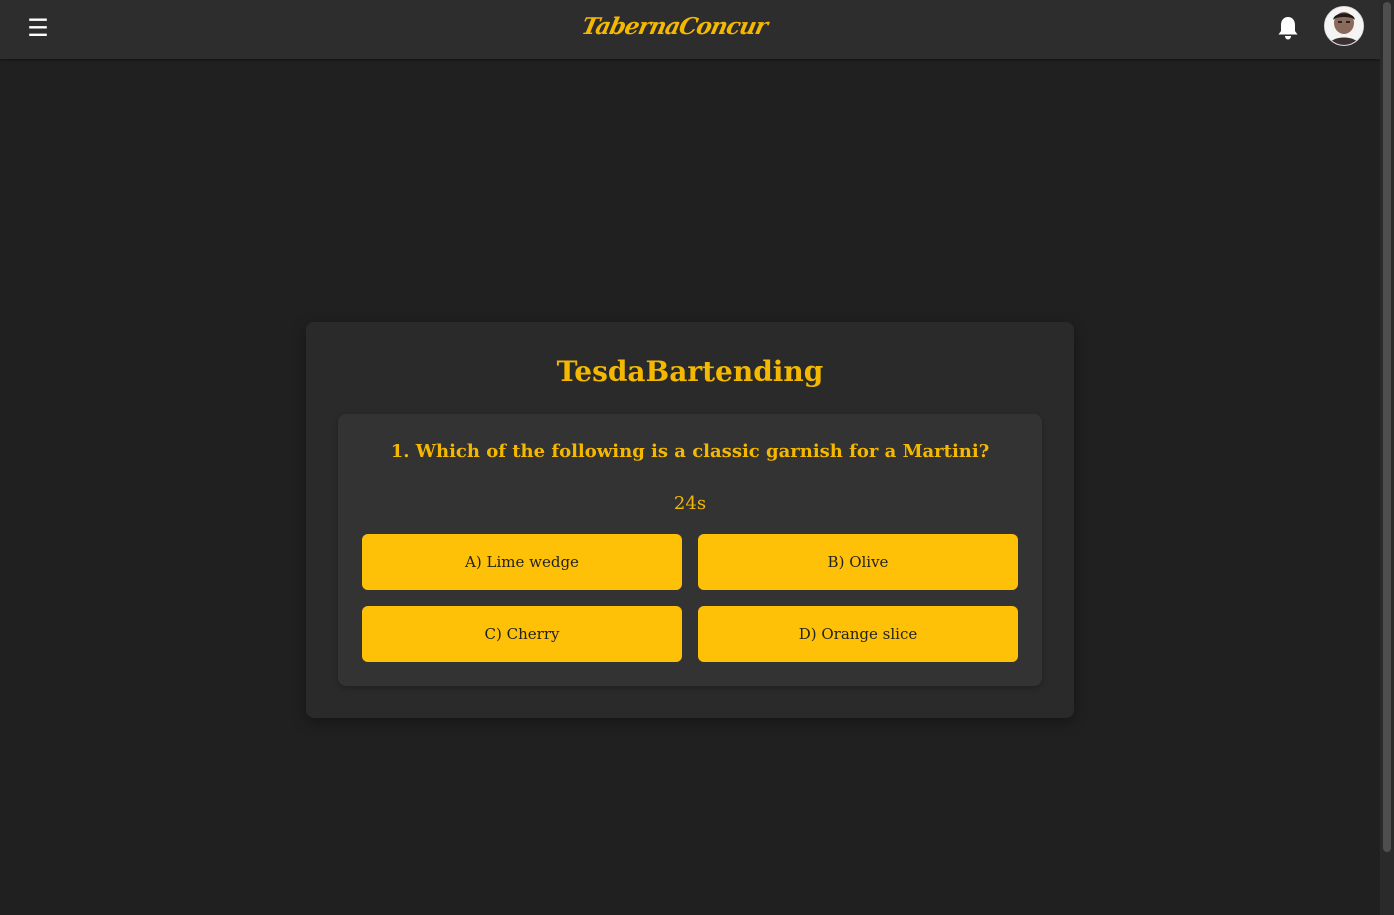  What do you see at coordinates (690, 371) in the screenshot?
I see `quiz-title: TesdaBartending` at bounding box center [690, 371].